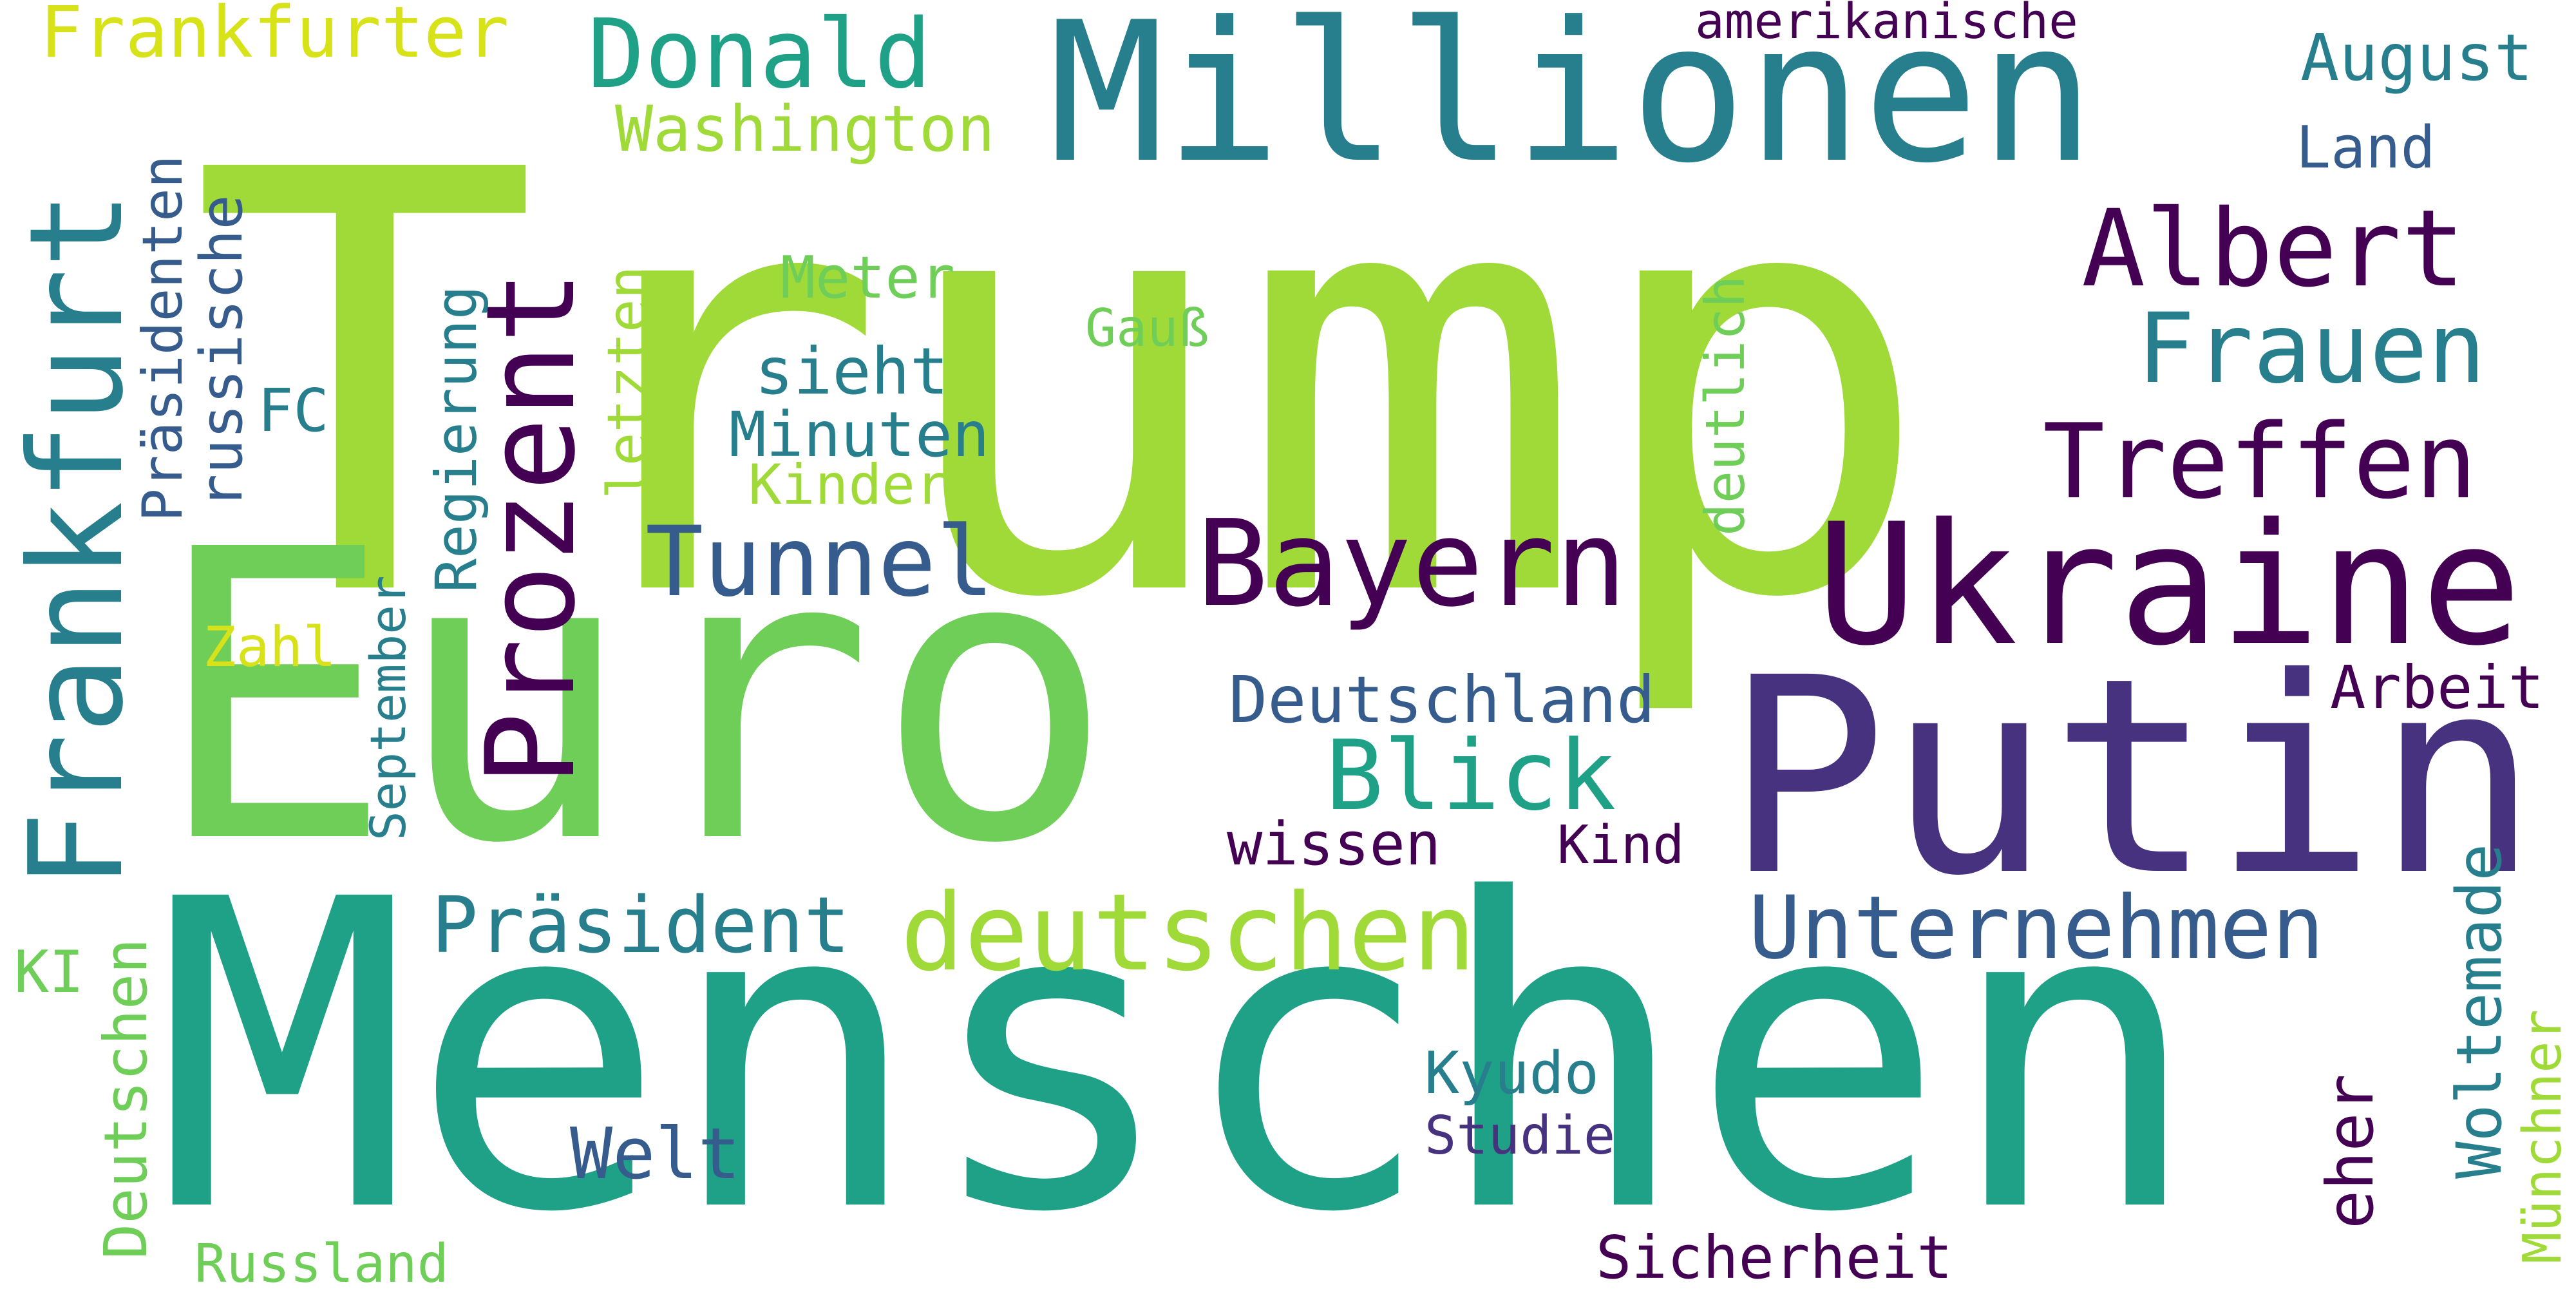 This screenshot has height=1305, width=2576. Describe the element at coordinates (641, 926) in the screenshot. I see `word-praesident: Präsident` at that location.